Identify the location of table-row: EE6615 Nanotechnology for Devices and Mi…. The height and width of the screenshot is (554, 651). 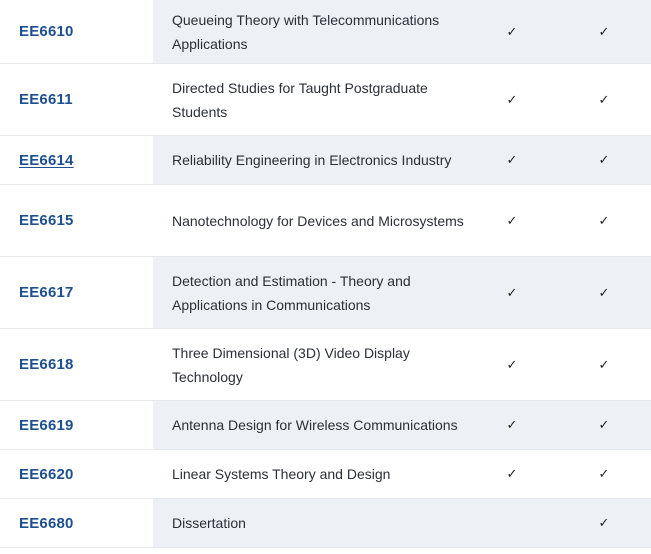
(325, 221).